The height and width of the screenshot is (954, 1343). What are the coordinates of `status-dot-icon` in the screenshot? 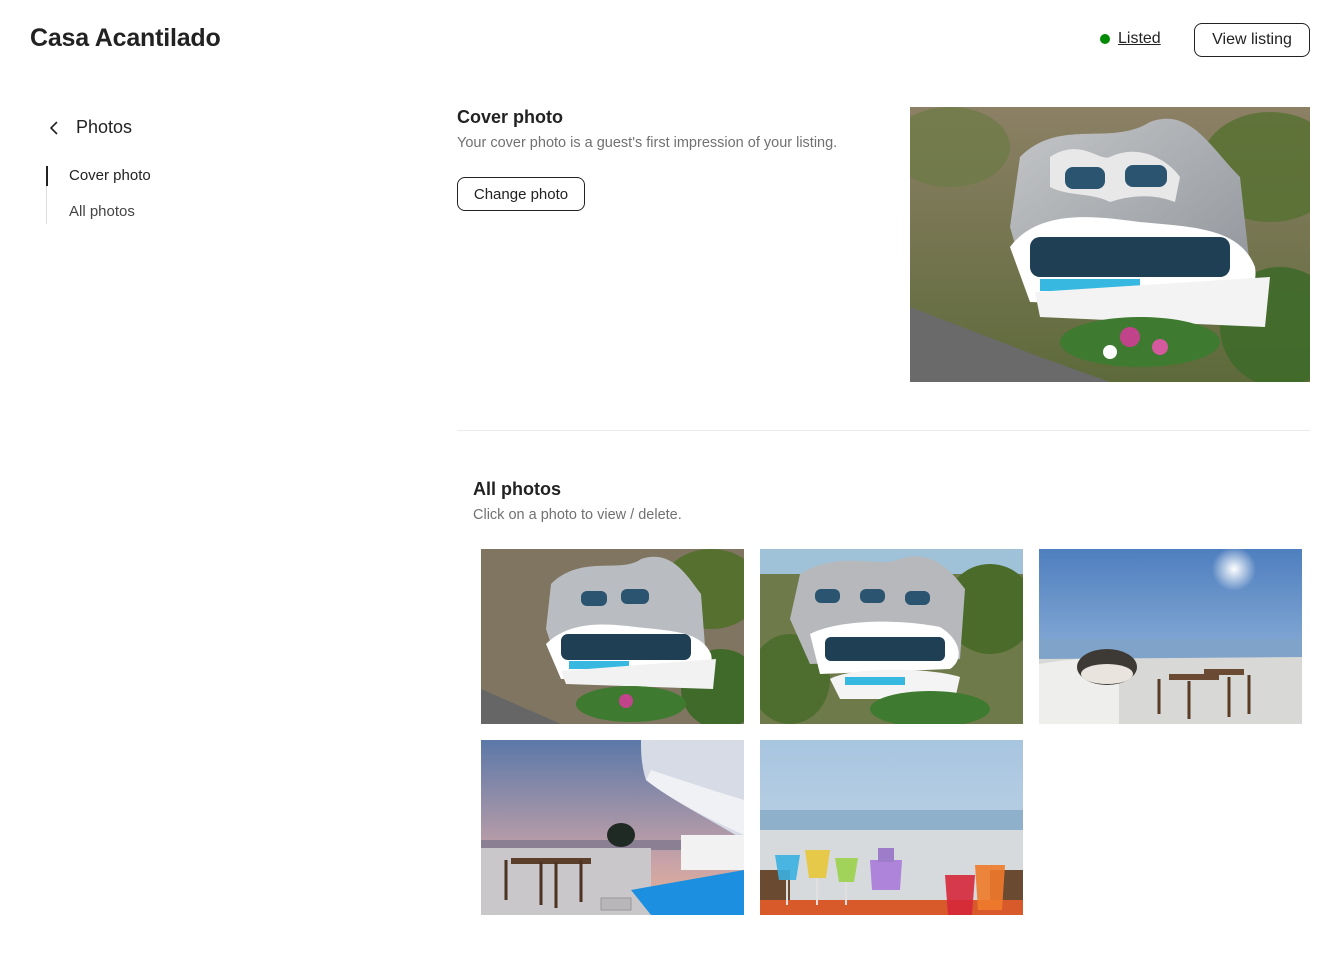 It's located at (1105, 39).